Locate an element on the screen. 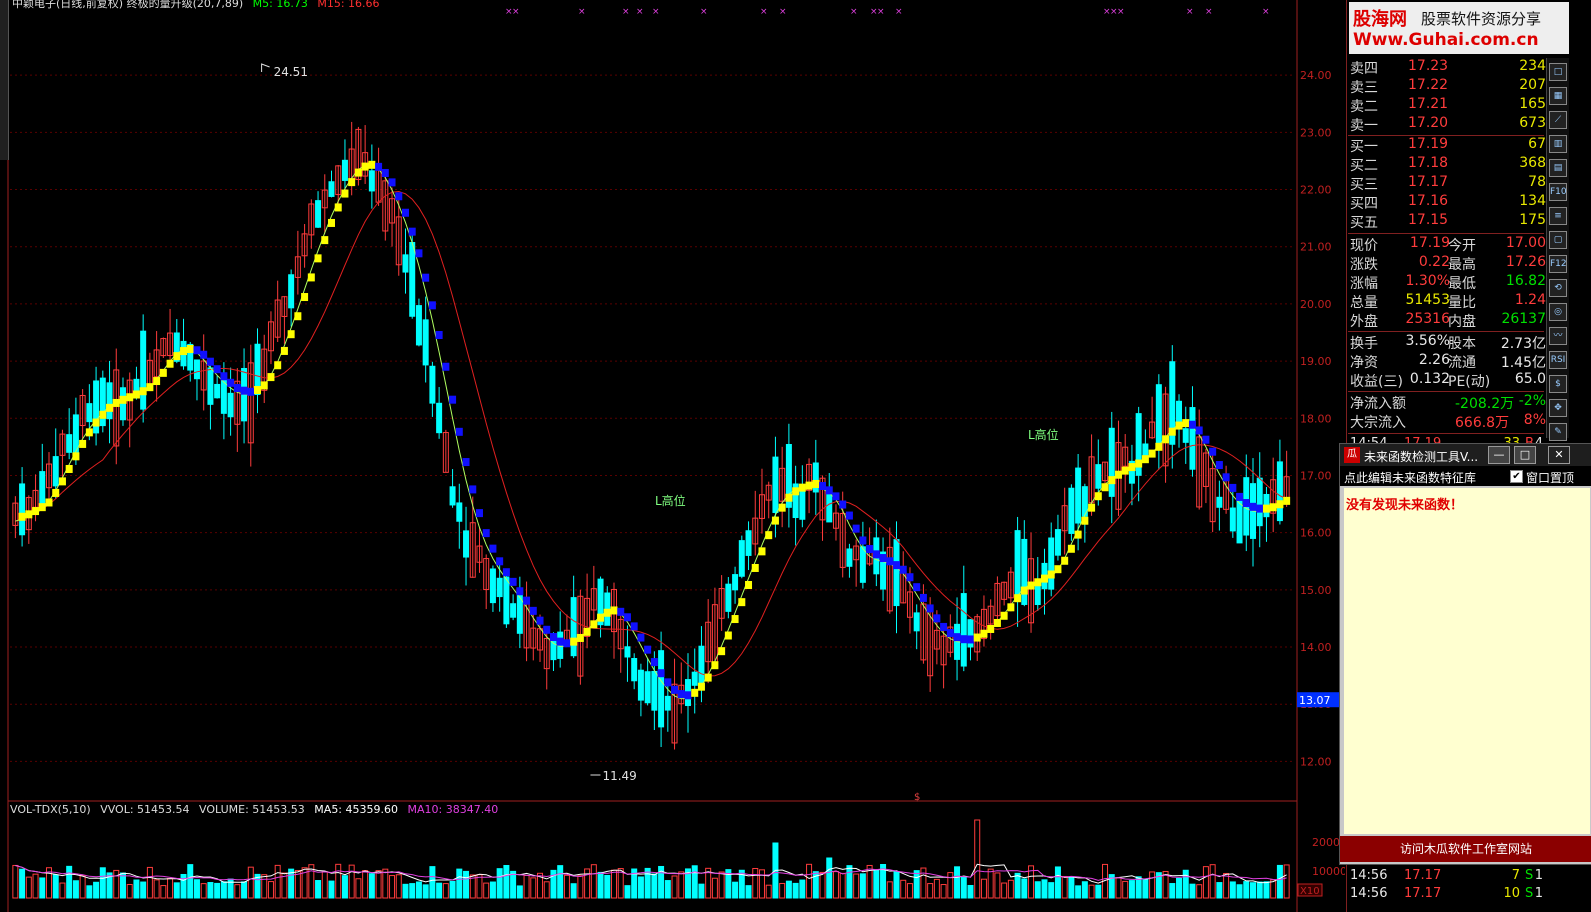 The image size is (1591, 912). ma-slow-label: M15: 16.66 is located at coordinates (348, 5).